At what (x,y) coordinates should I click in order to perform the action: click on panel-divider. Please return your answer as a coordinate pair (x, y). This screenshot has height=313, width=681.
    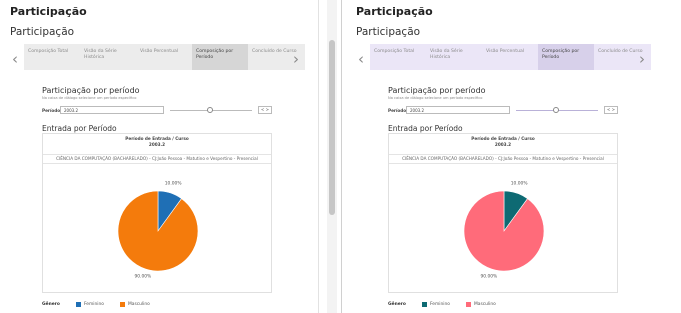
    Looking at the image, I should click on (318, 156).